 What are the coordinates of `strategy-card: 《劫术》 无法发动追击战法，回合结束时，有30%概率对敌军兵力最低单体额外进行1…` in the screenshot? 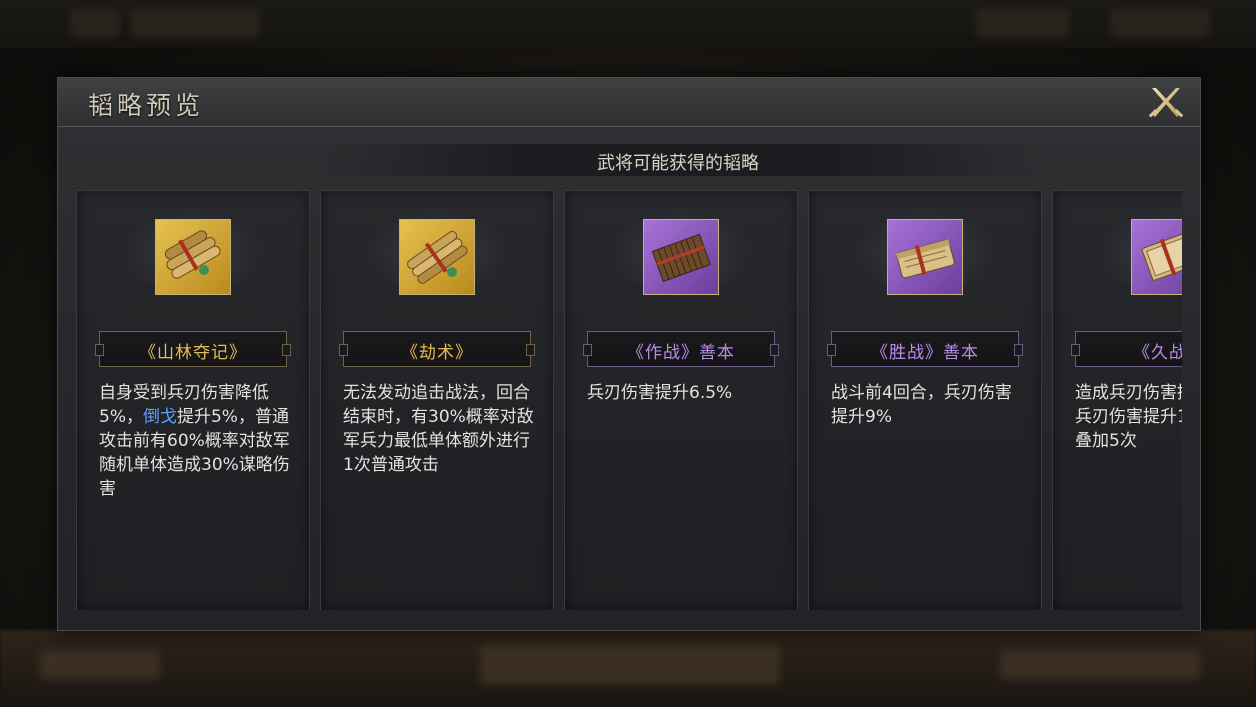 It's located at (437, 400).